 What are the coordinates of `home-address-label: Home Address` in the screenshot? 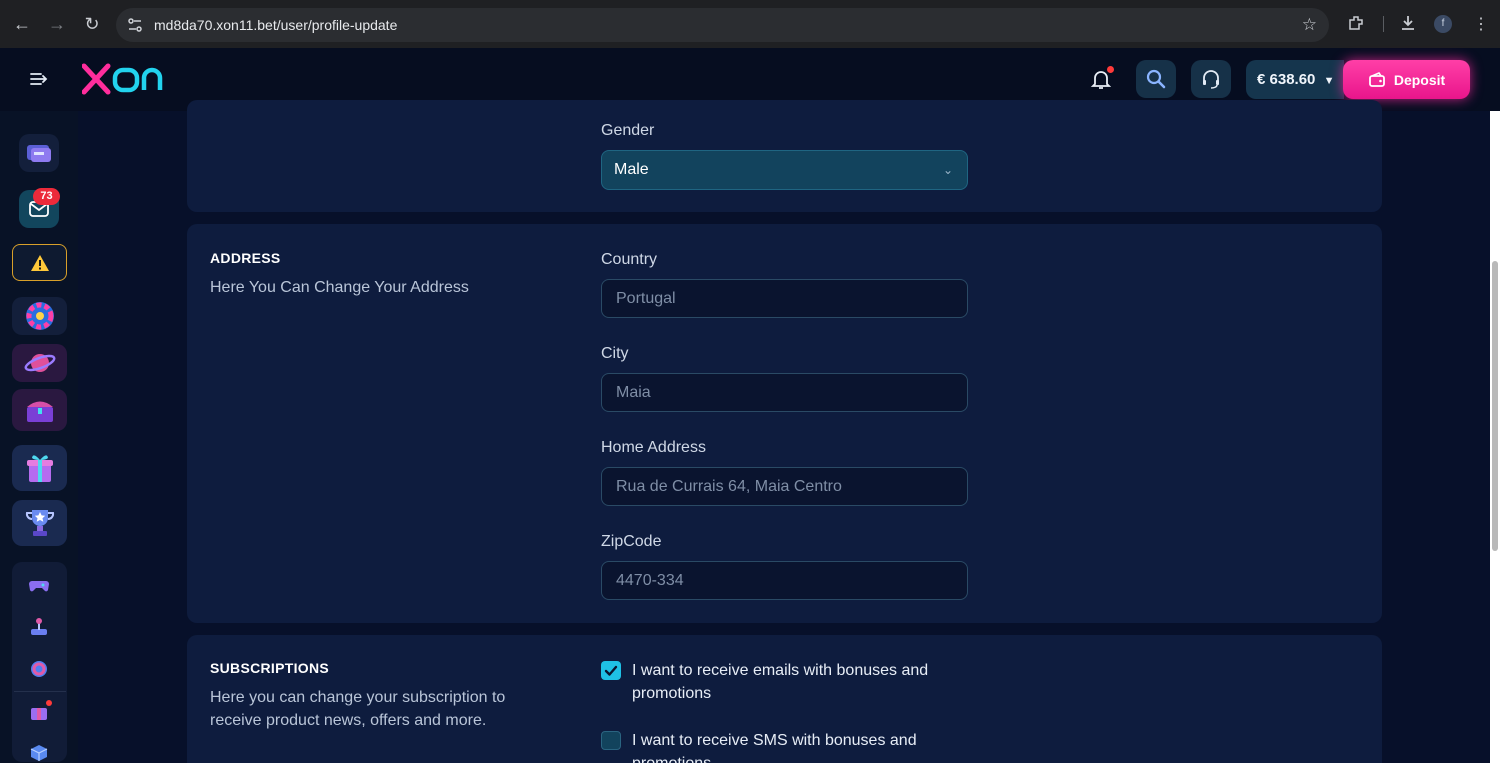 It's located at (653, 447).